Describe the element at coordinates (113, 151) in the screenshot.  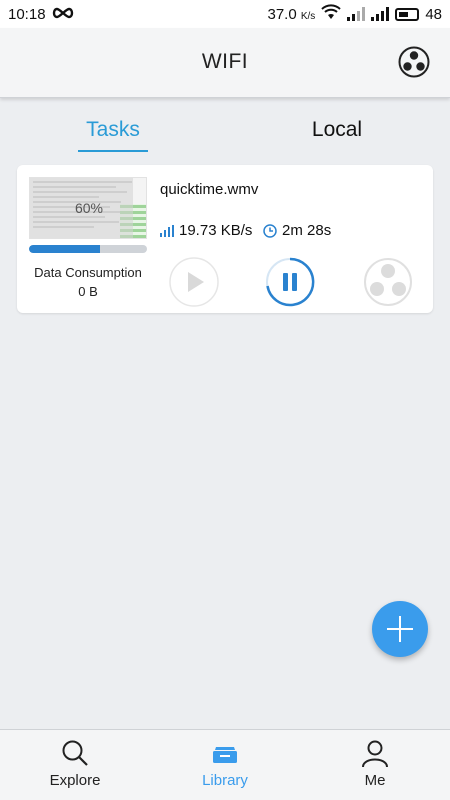
I see `tab-active-indicator` at that location.